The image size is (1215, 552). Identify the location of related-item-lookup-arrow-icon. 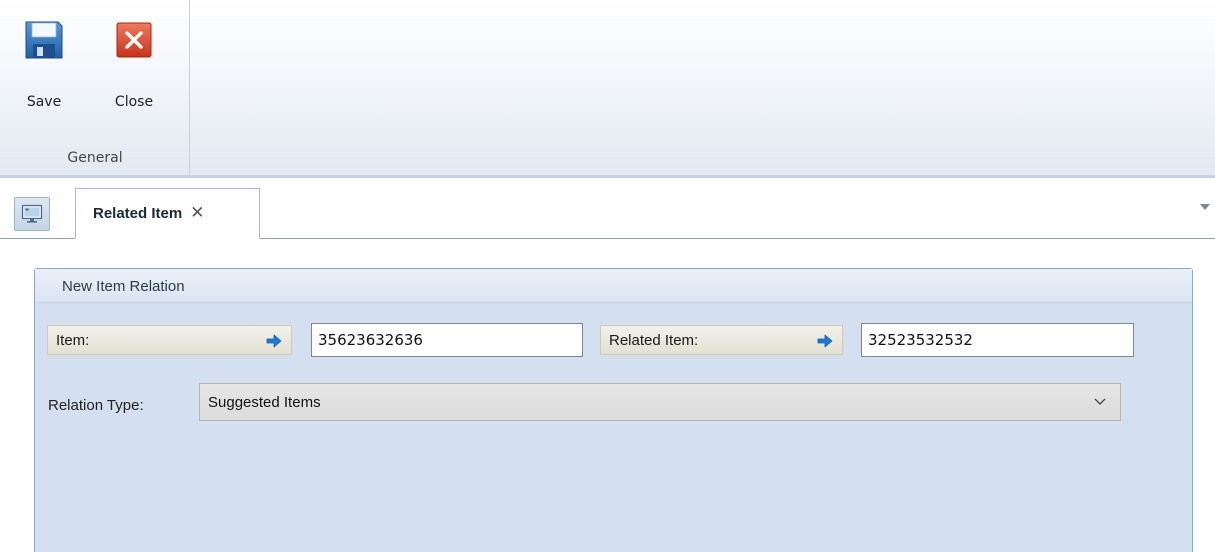
(825, 341).